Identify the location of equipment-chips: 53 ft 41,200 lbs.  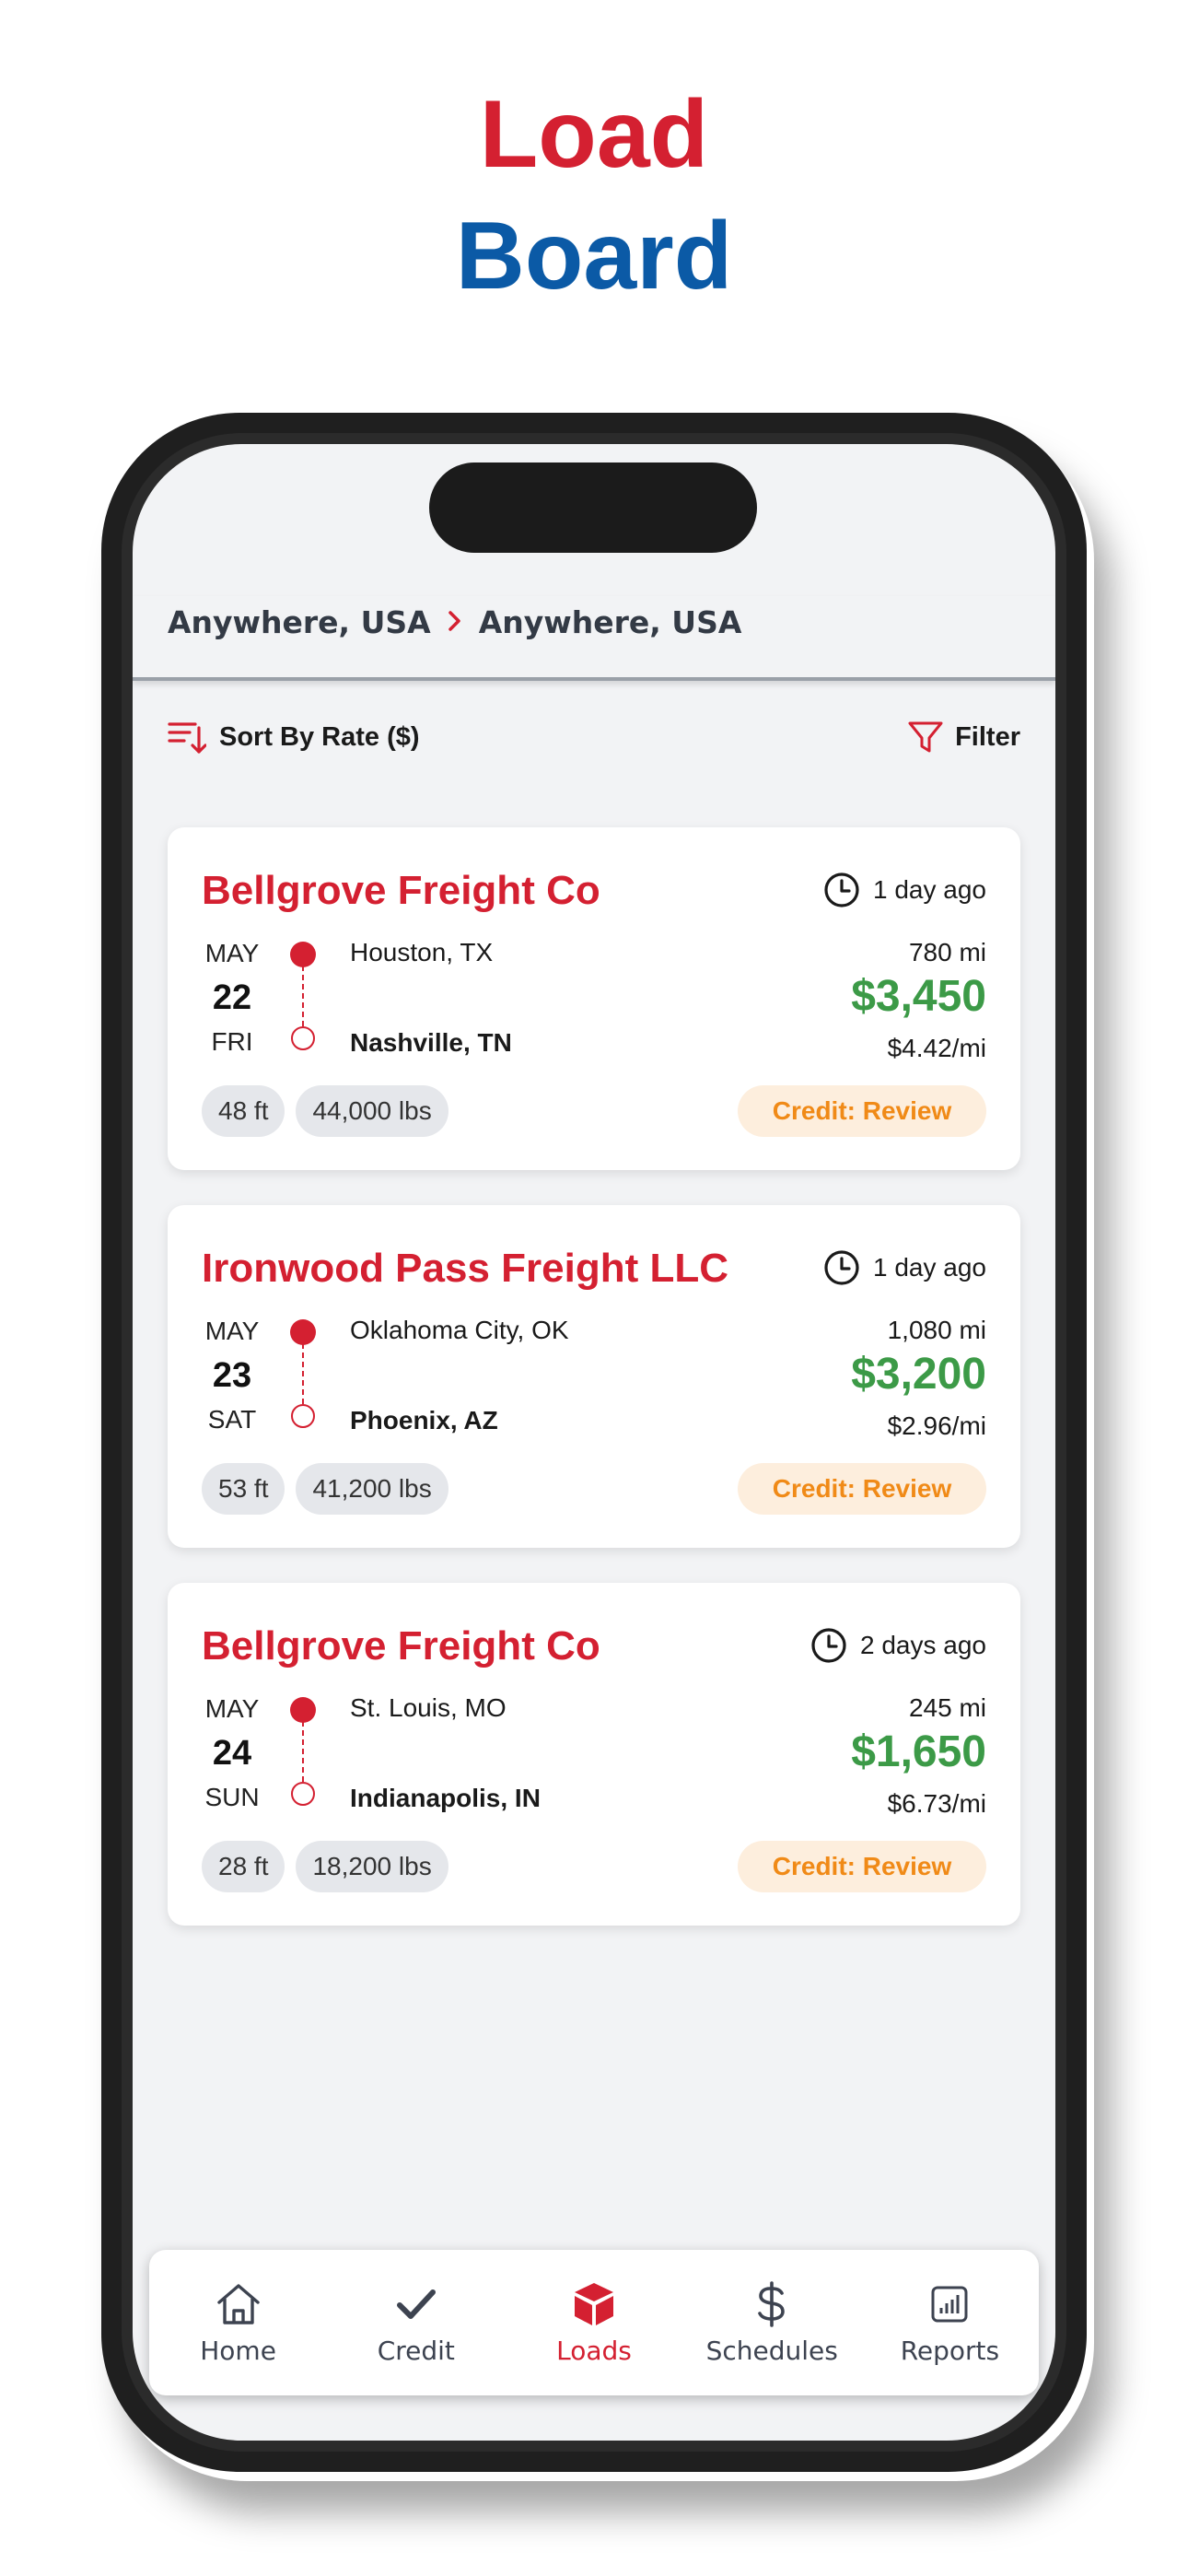
(325, 1489).